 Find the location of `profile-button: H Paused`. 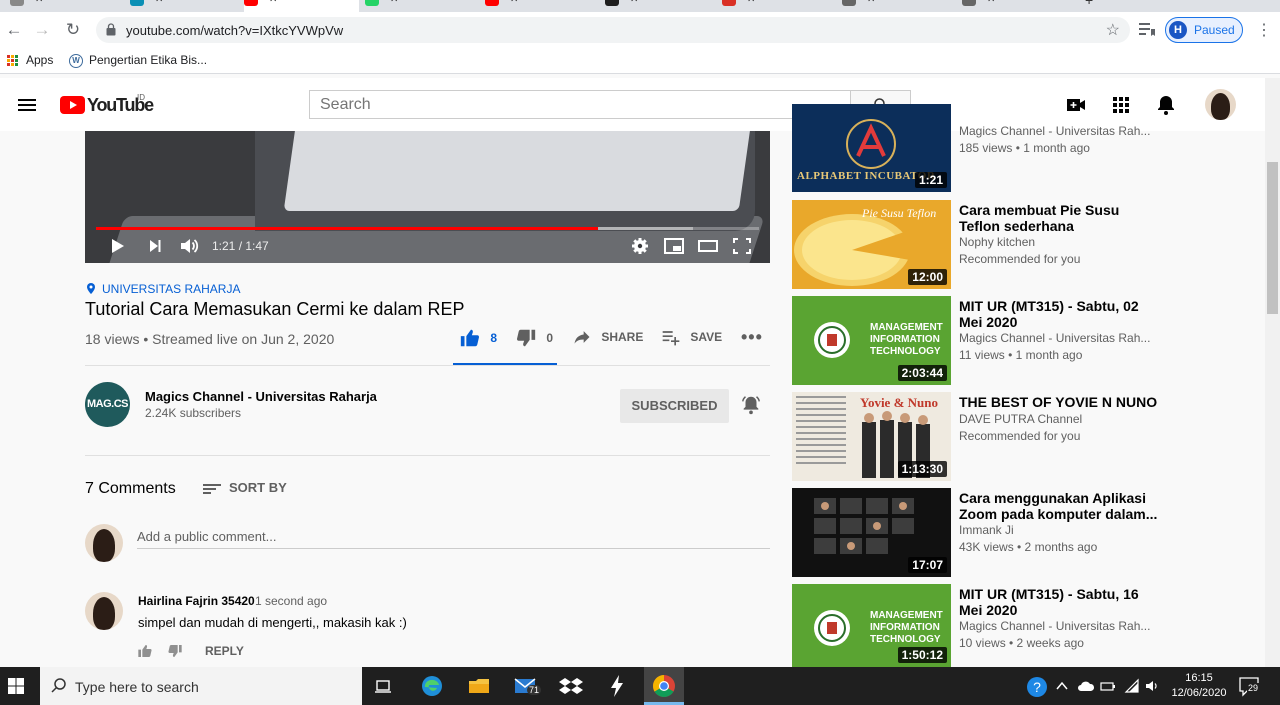

profile-button: H Paused is located at coordinates (1204, 30).